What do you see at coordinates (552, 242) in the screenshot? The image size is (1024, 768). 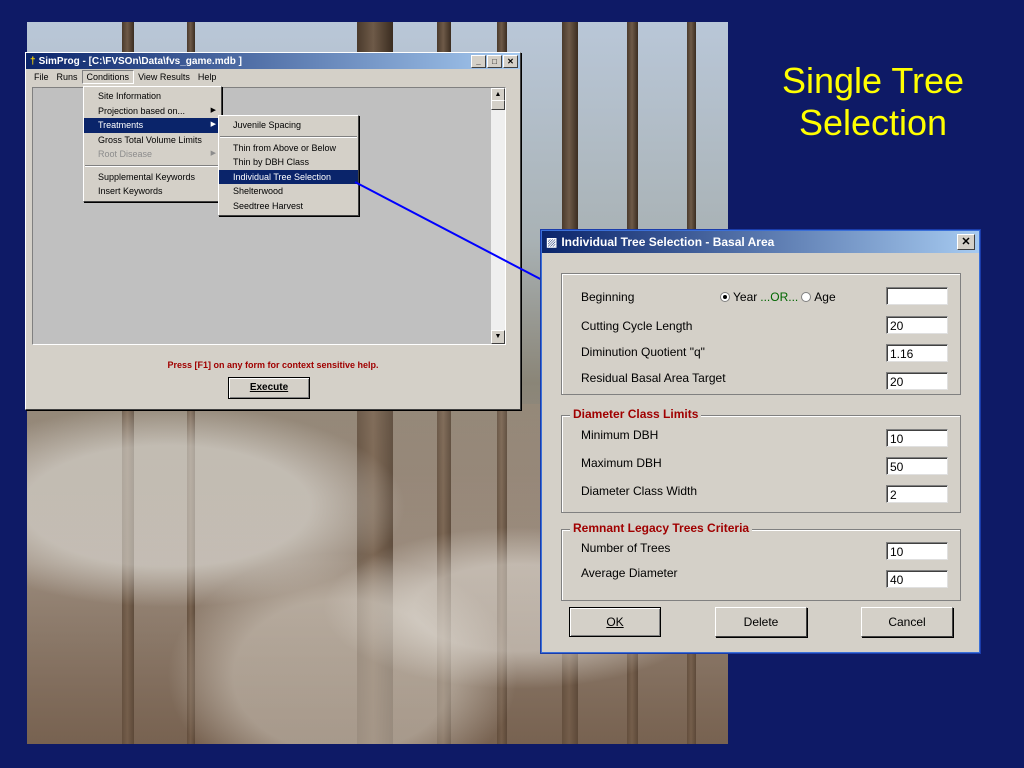 I see `dialog-icon: ▨` at bounding box center [552, 242].